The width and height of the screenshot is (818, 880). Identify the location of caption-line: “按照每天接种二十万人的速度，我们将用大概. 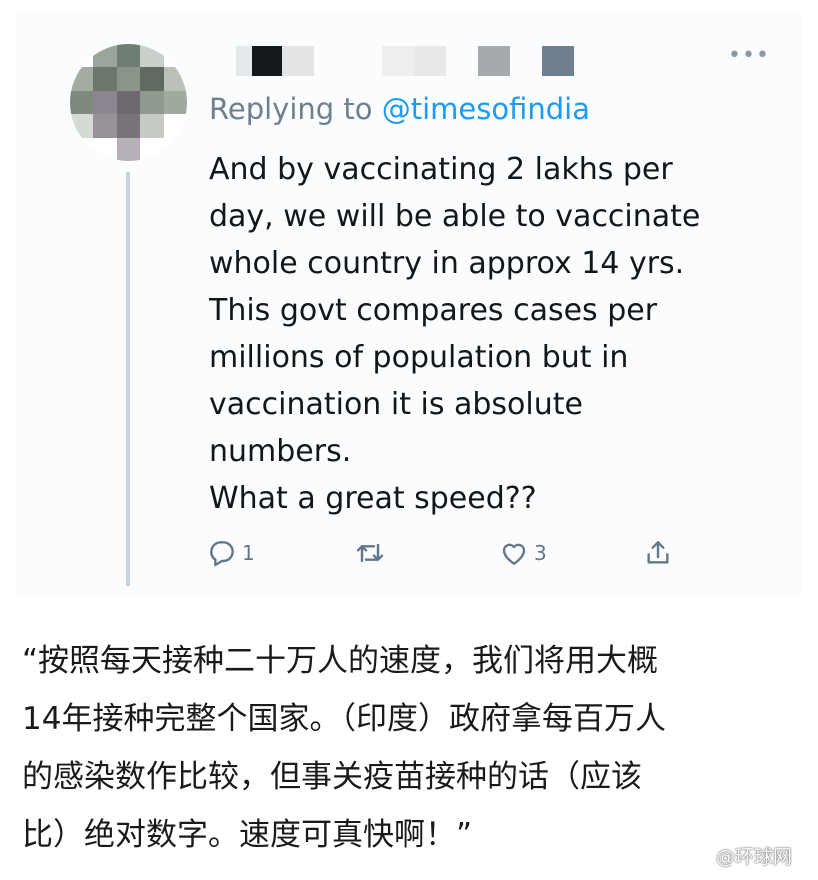
(340, 661).